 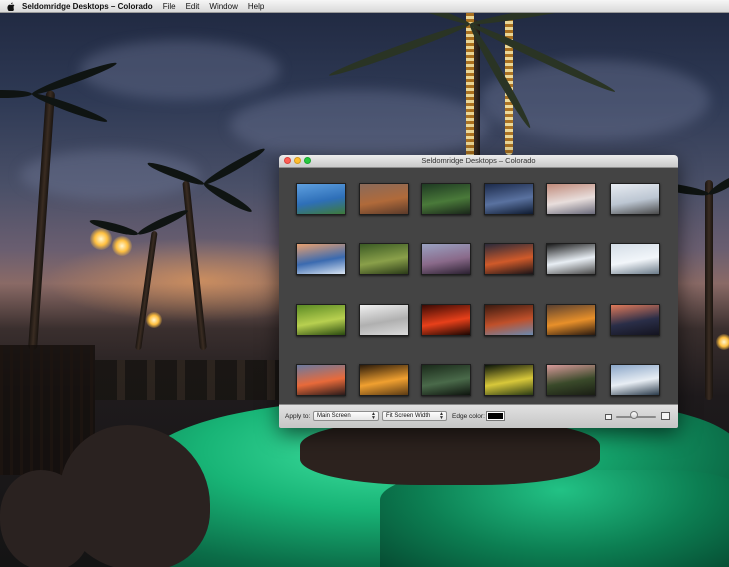 What do you see at coordinates (446, 259) in the screenshot?
I see `wallpaper-thumbnail-purple-dusk` at bounding box center [446, 259].